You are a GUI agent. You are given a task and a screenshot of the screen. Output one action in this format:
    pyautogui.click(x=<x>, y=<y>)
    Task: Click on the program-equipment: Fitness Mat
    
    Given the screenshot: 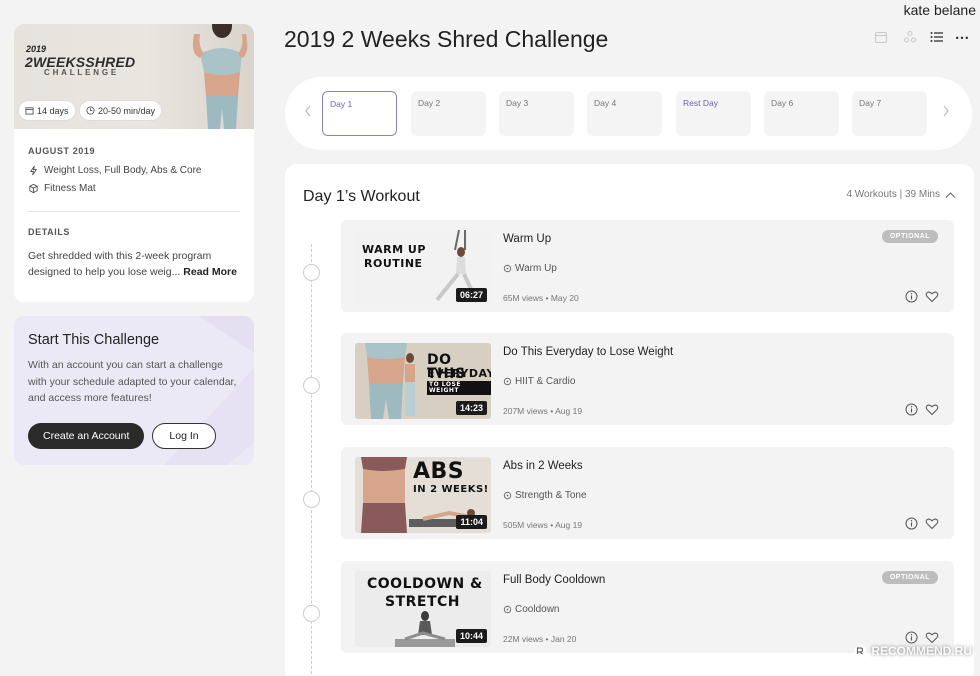 What is the action you would take?
    pyautogui.click(x=134, y=188)
    